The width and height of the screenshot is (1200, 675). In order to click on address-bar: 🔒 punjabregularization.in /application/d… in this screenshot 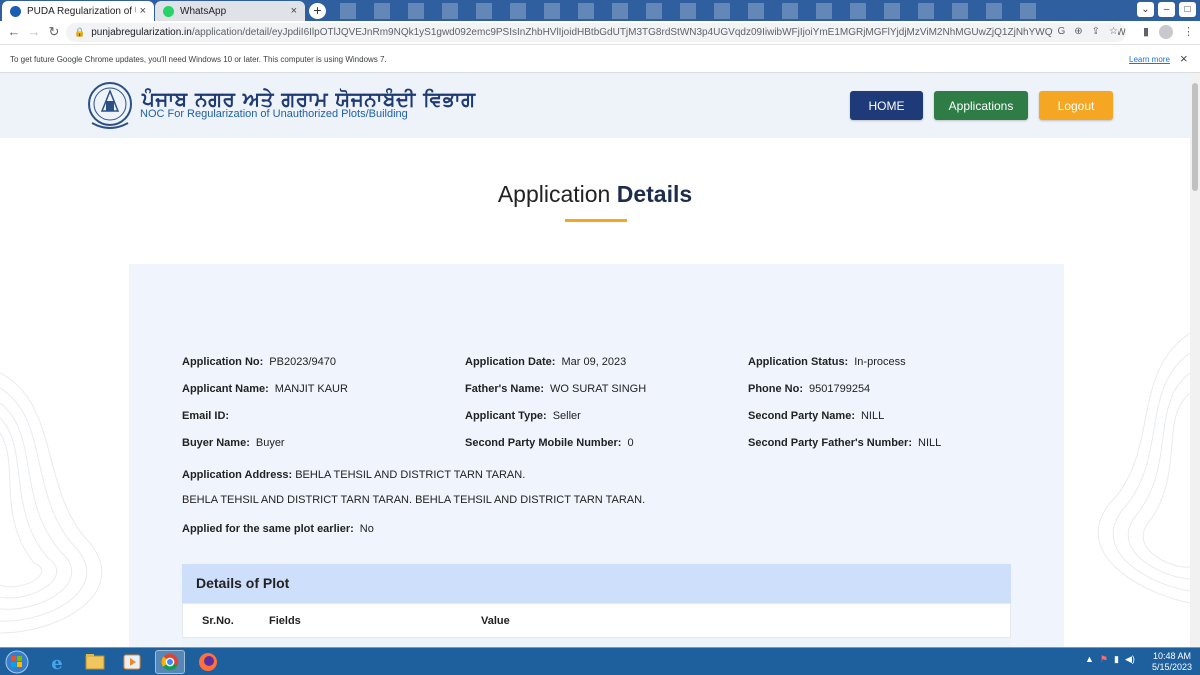, I will do `click(596, 32)`.